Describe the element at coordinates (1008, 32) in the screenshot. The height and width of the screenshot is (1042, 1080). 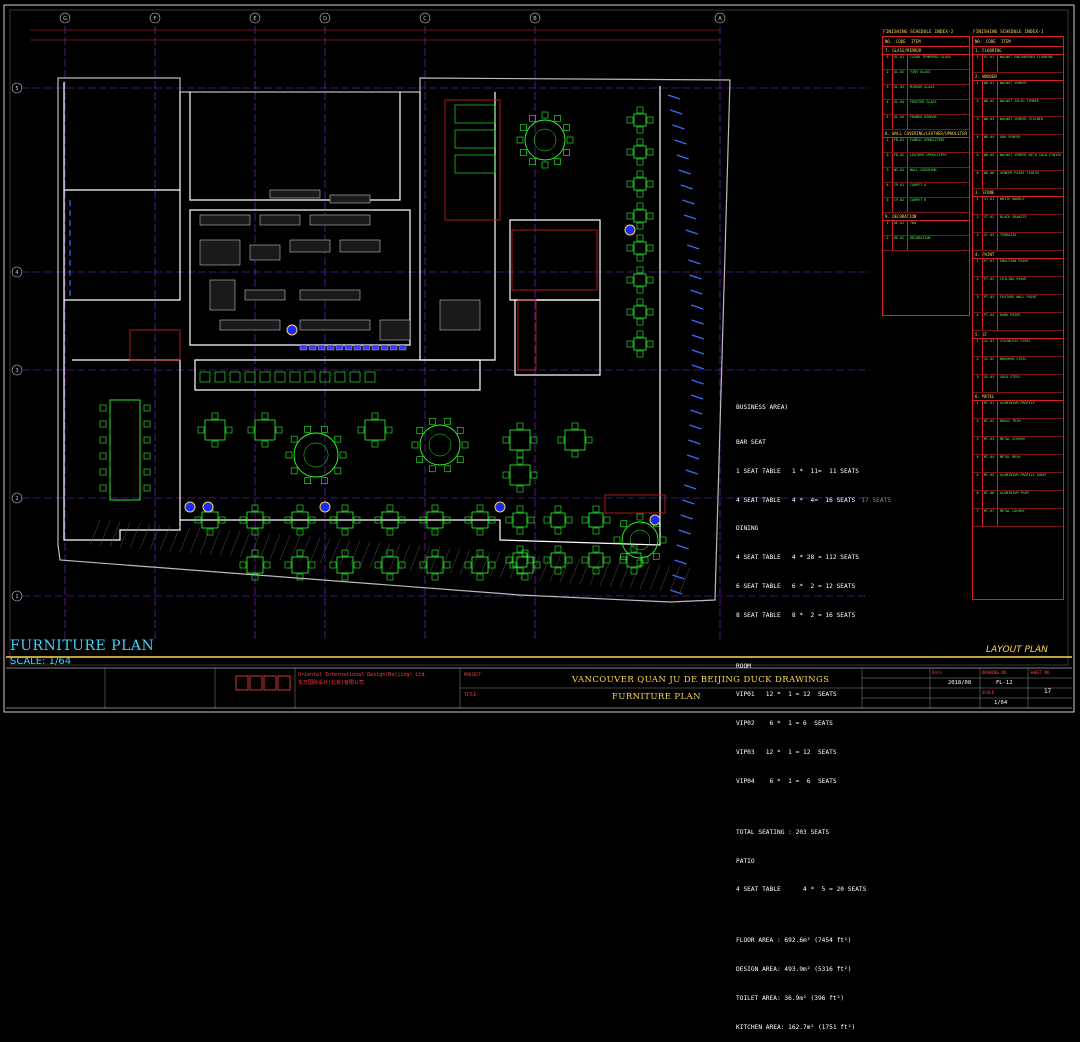
I see `schedule-1-title: FINISHING SCHEDULE INDEX-1` at that location.